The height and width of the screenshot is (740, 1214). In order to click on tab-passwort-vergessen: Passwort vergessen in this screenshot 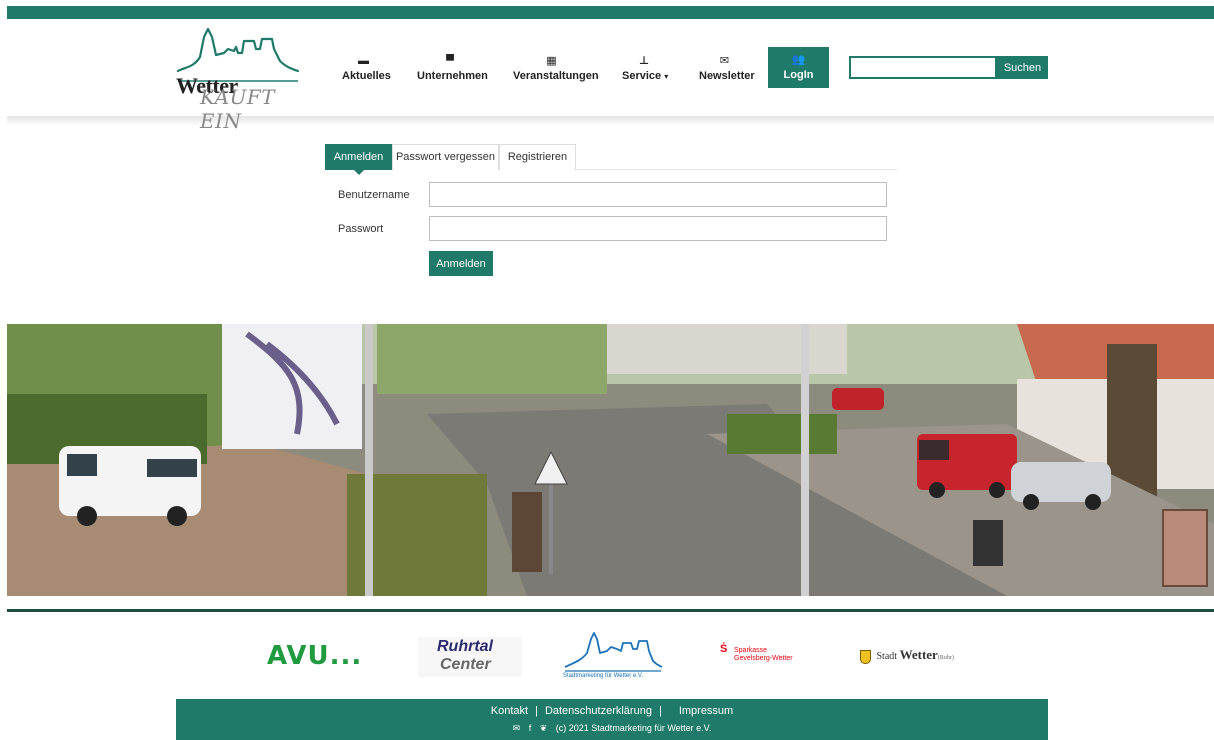, I will do `click(445, 157)`.